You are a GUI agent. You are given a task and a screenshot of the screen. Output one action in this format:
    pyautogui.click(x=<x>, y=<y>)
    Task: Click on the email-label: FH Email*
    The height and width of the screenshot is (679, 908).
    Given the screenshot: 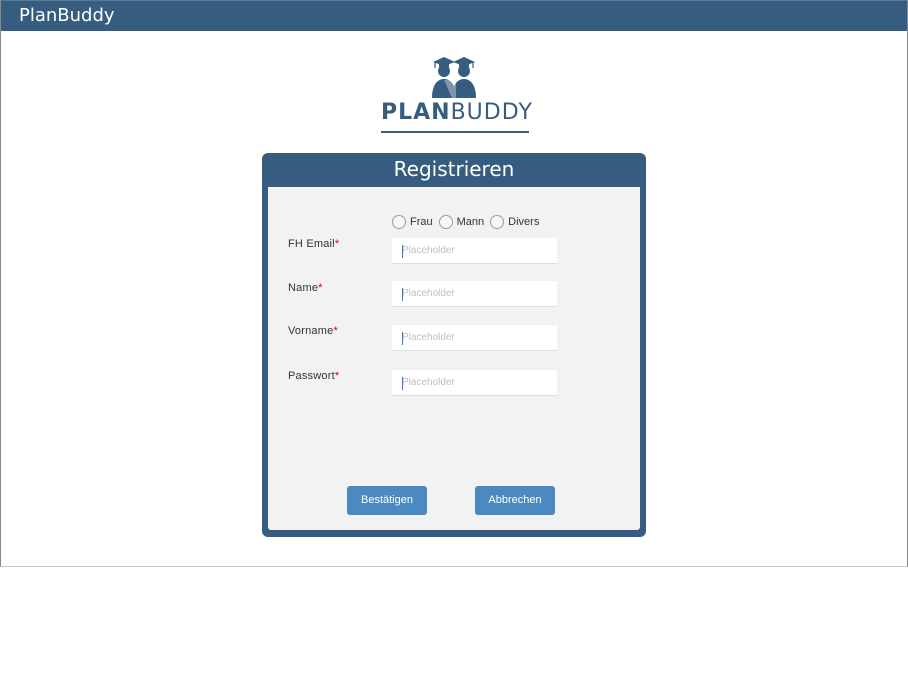 What is the action you would take?
    pyautogui.click(x=313, y=244)
    